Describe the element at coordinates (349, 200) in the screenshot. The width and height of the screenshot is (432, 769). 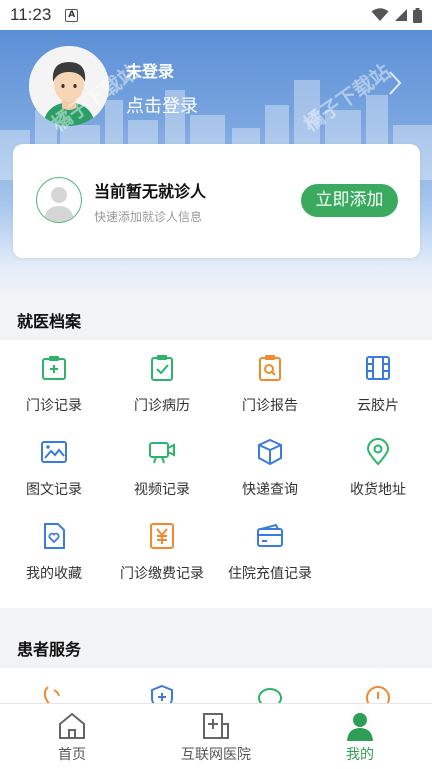
I see `add-patient-button: 立即添加` at that location.